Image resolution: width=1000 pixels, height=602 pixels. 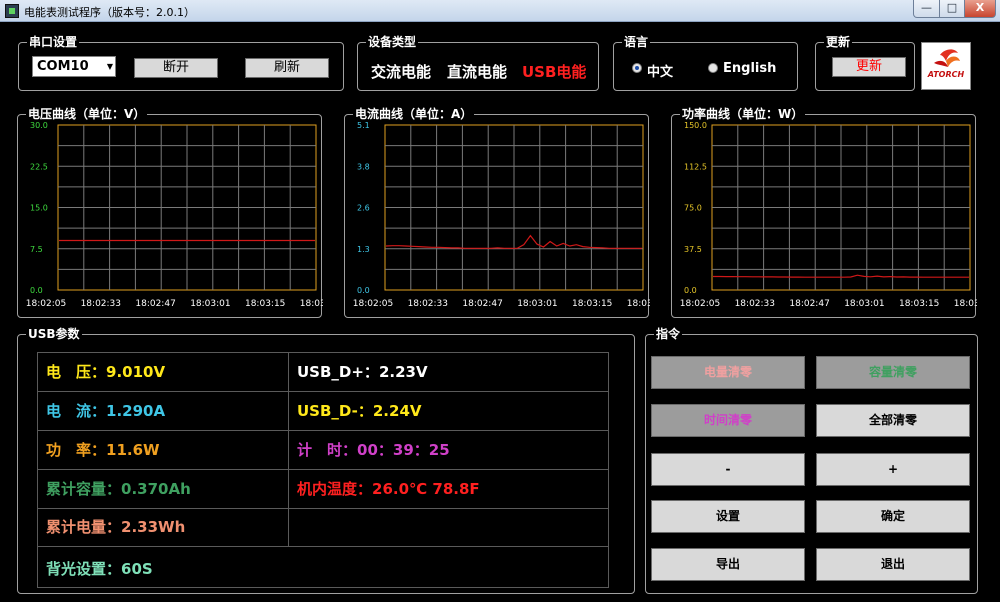 I want to click on serial-port-value: COM10, so click(x=63, y=66).